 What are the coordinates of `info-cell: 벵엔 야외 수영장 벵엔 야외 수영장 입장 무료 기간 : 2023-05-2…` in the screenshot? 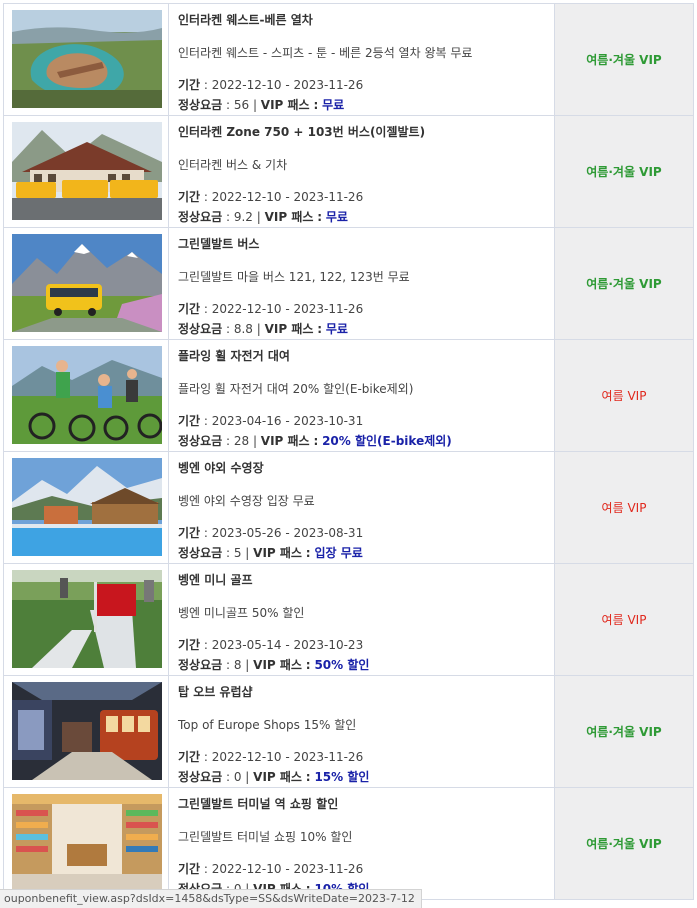 It's located at (362, 507).